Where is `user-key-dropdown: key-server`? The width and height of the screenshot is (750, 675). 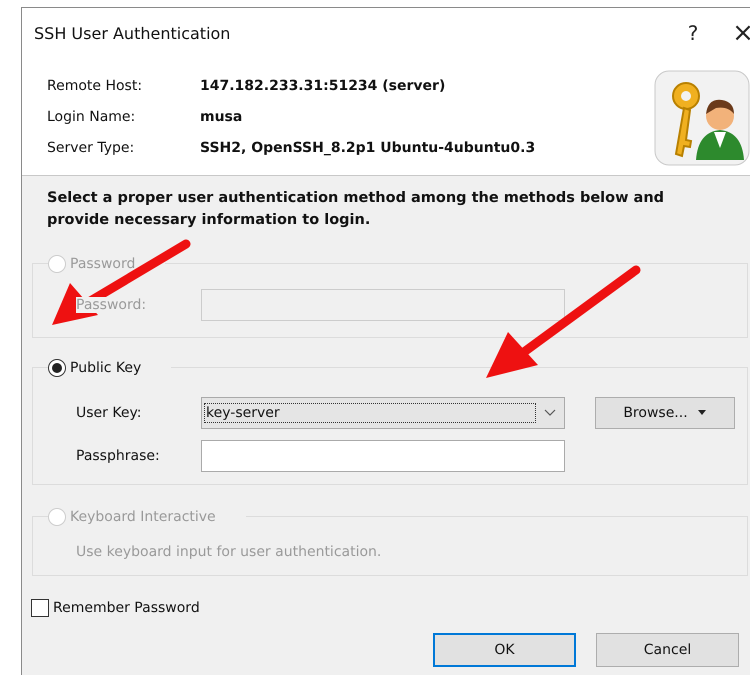 user-key-dropdown: key-server is located at coordinates (383, 412).